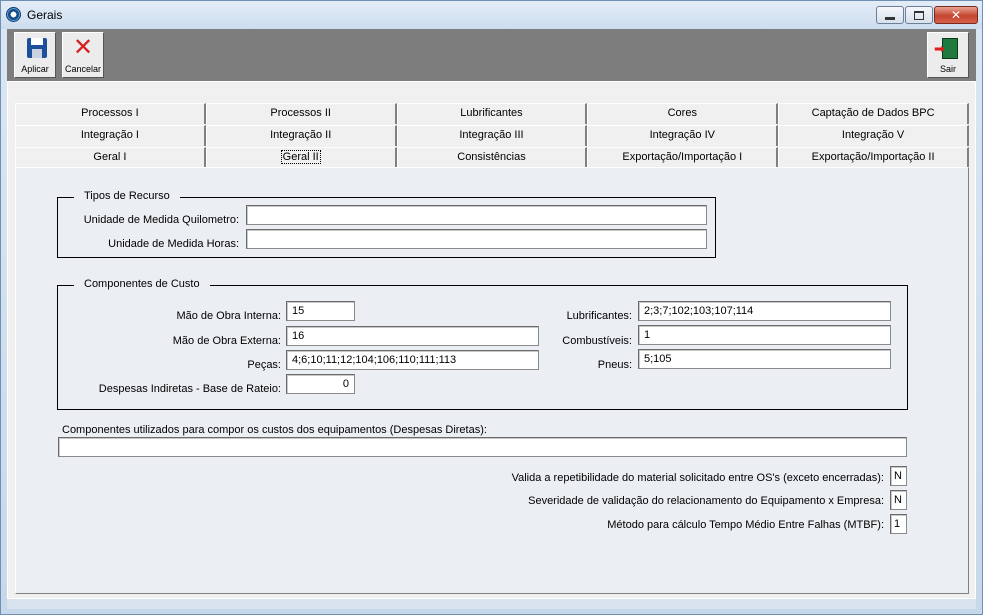 The height and width of the screenshot is (615, 983). Describe the element at coordinates (898, 500) in the screenshot. I see `severidade-field: N` at that location.